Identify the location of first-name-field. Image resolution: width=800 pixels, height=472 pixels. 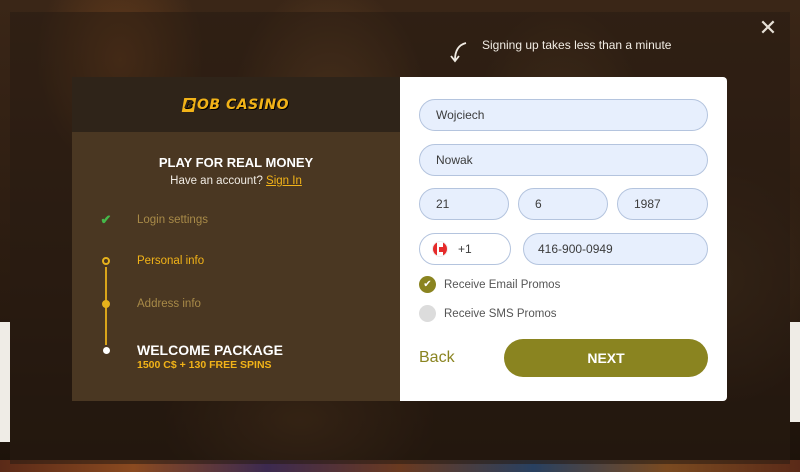
(563, 115).